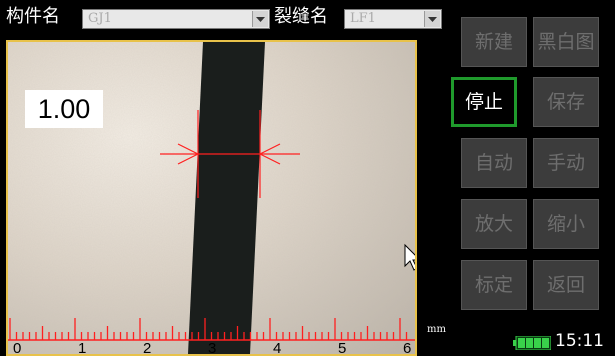 This screenshot has height=356, width=615. I want to click on ruler-tick-label: 4, so click(277, 347).